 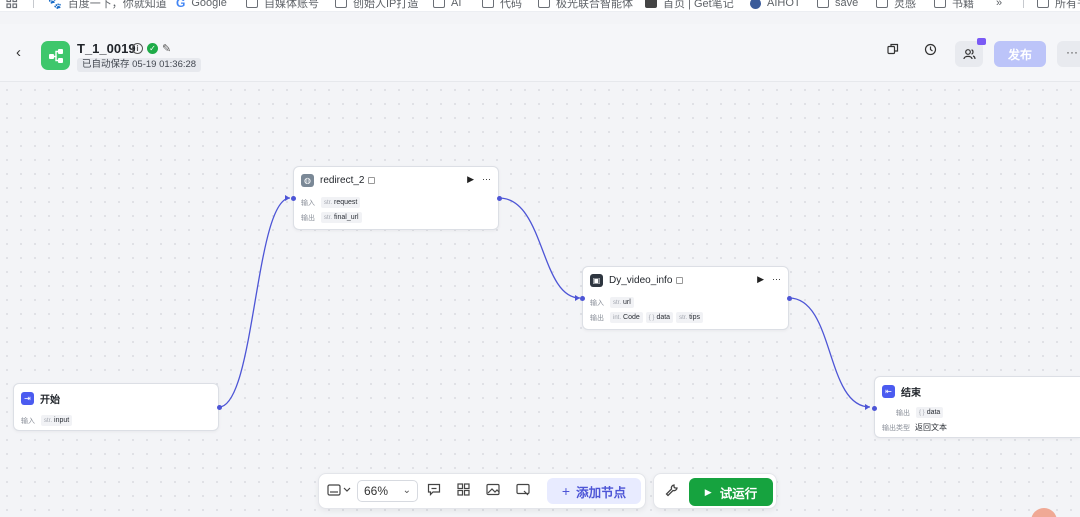 What do you see at coordinates (107, 5) in the screenshot?
I see `bookmark-baidu: 🐾 百度一下，你就知道` at bounding box center [107, 5].